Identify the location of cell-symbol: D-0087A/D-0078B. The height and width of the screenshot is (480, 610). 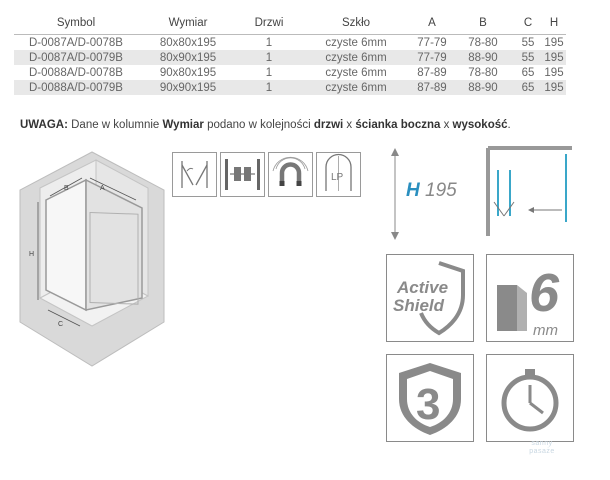
(76, 42).